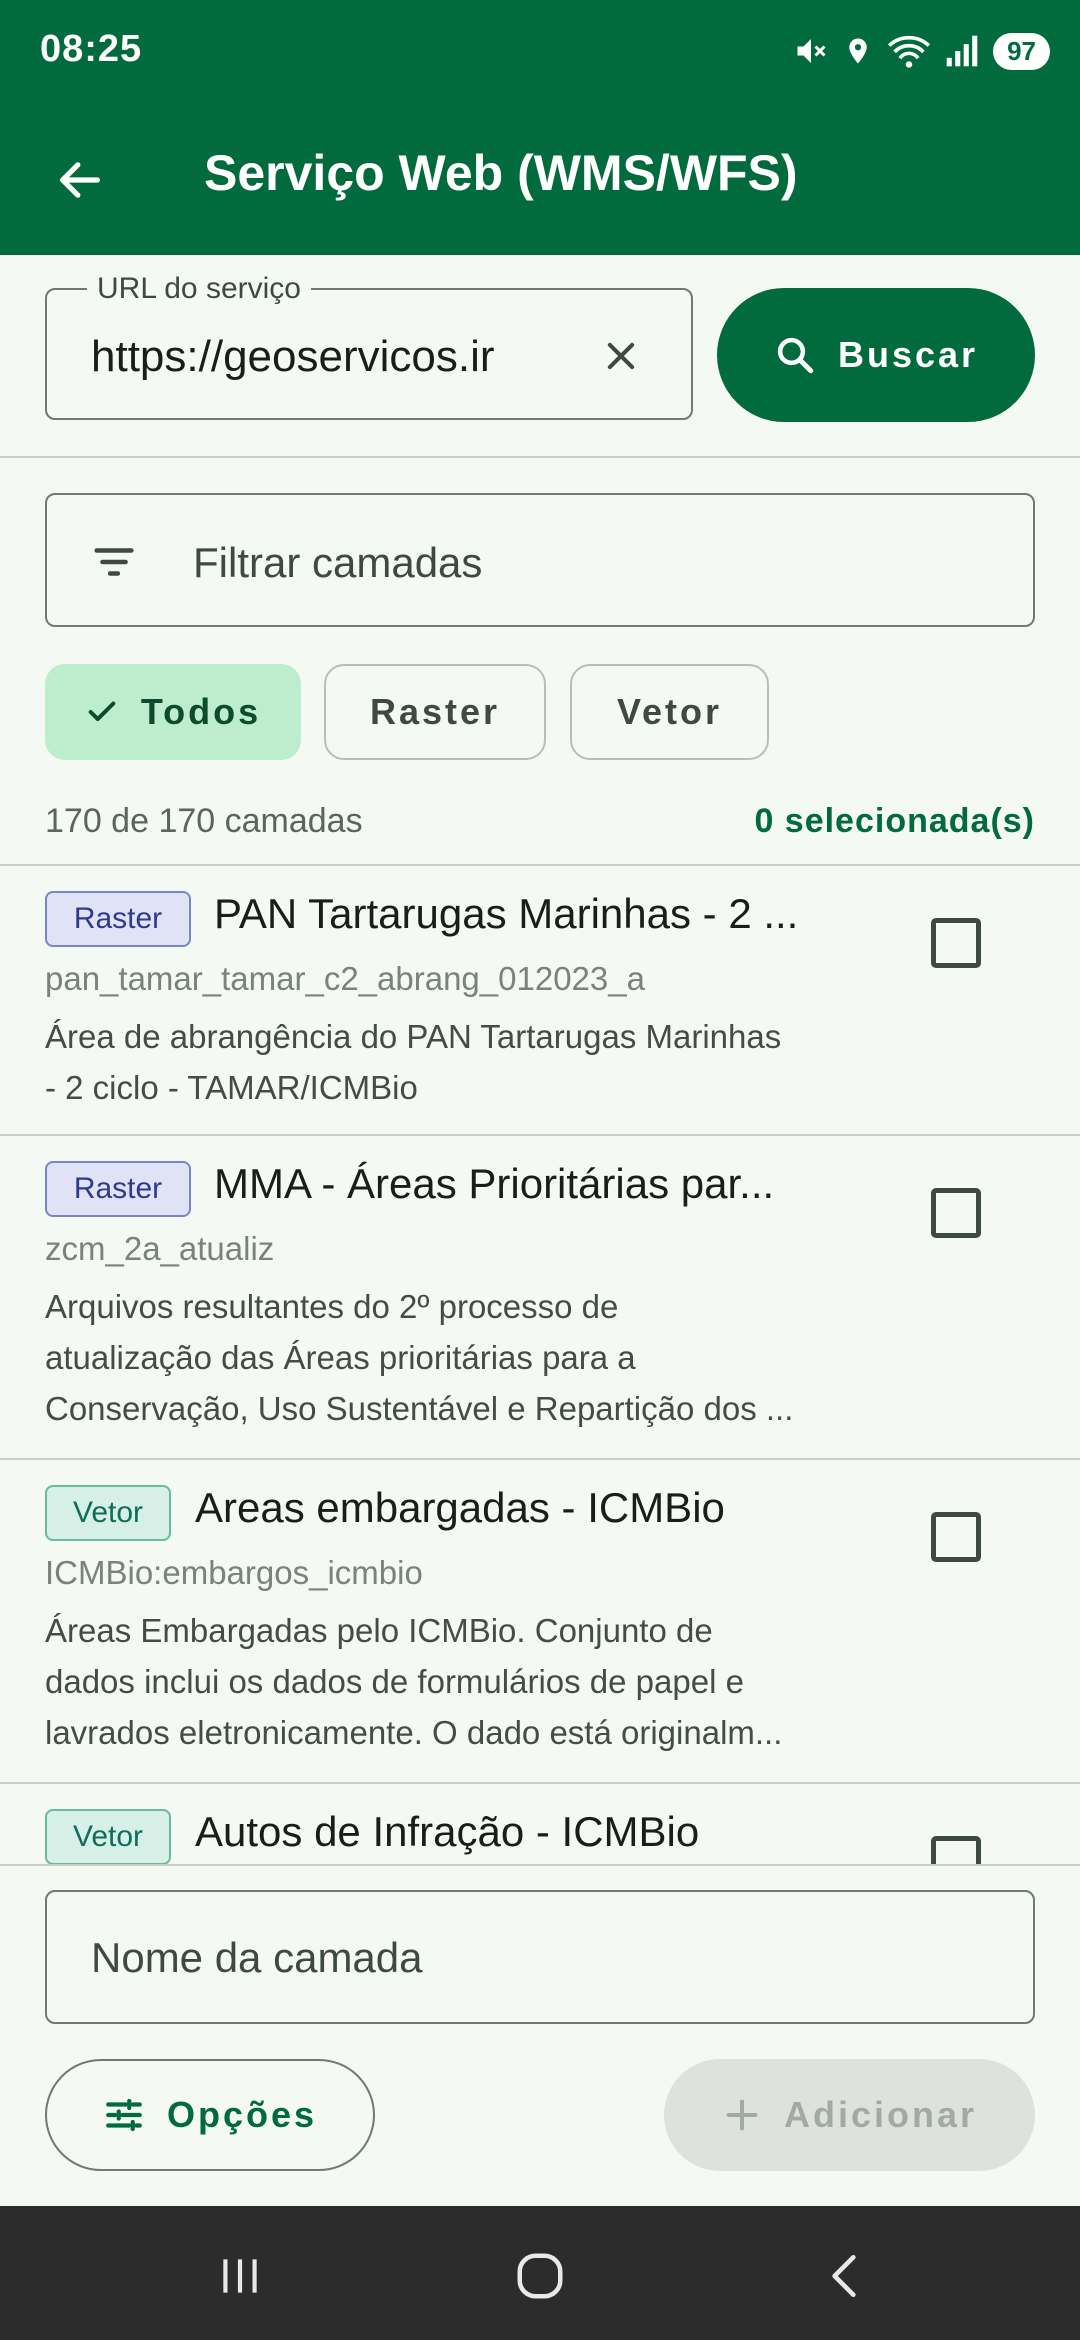 This screenshot has height=2340, width=1080. I want to click on filter-icon, so click(114, 562).